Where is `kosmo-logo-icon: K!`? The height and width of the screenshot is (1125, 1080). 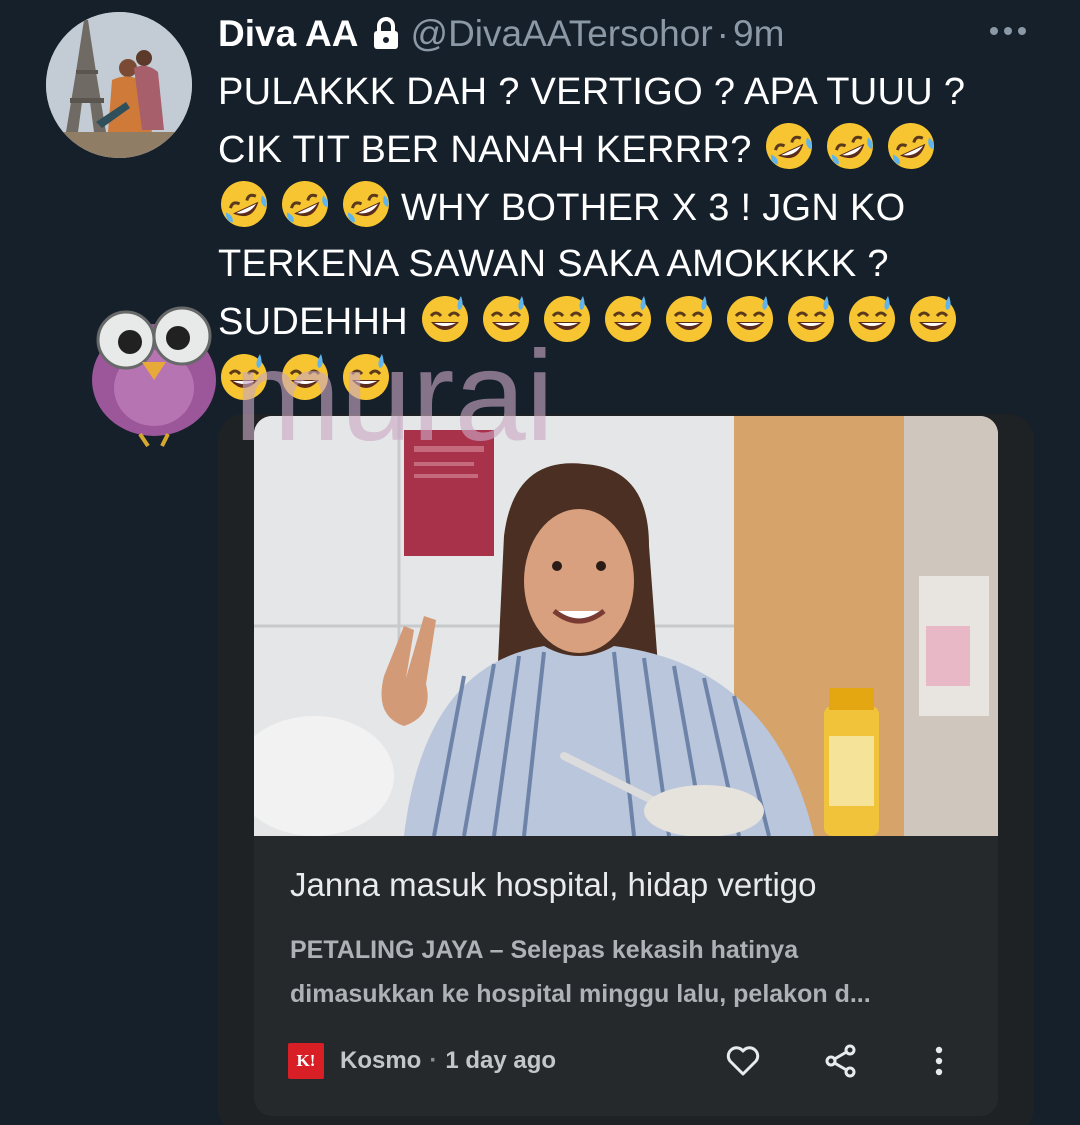 kosmo-logo-icon: K! is located at coordinates (306, 1061).